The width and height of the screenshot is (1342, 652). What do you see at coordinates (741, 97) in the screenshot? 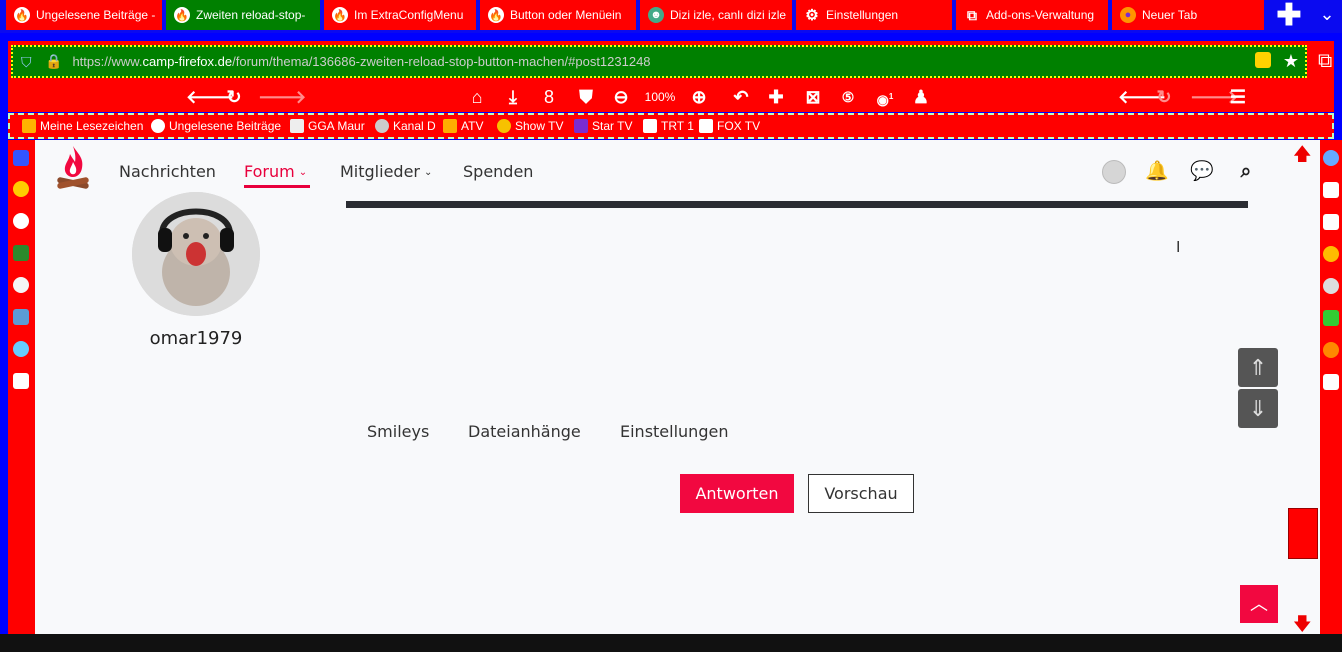
I see `undo-close-tab-icon: ↶` at bounding box center [741, 97].